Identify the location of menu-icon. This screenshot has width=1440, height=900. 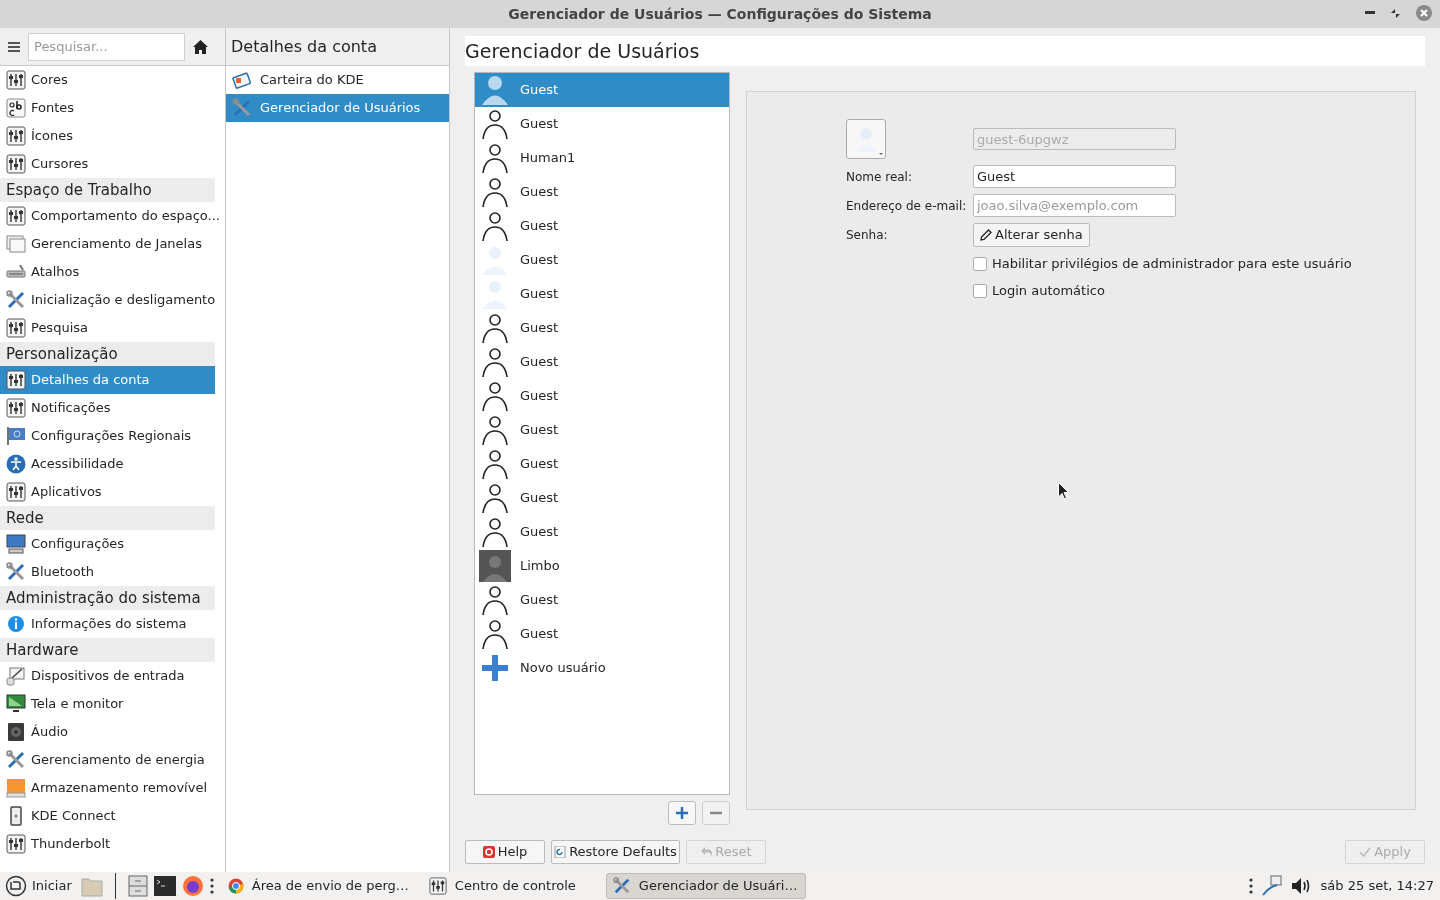
(14, 46).